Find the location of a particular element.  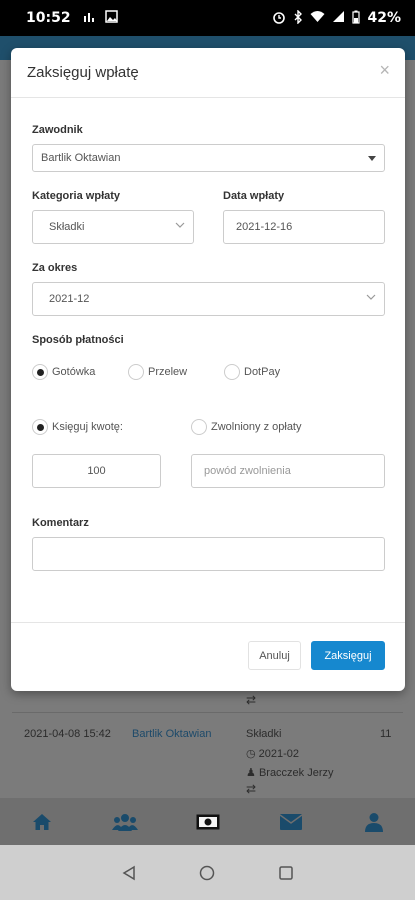

comment-label: Komentarz is located at coordinates (60, 523).